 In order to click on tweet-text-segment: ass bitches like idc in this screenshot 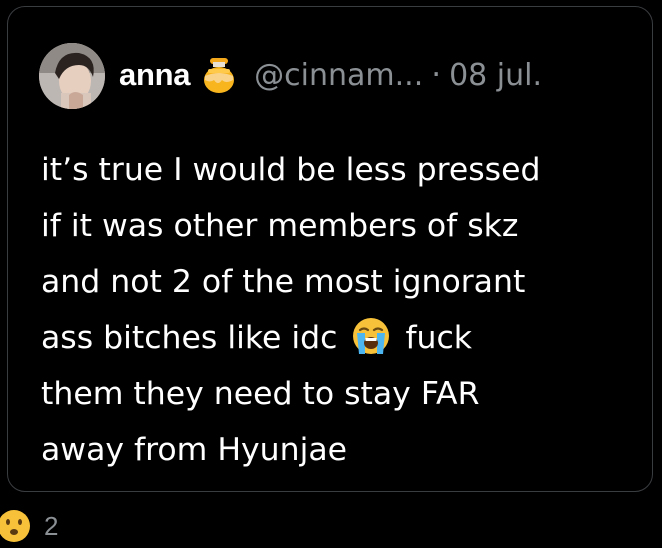, I will do `click(189, 338)`.